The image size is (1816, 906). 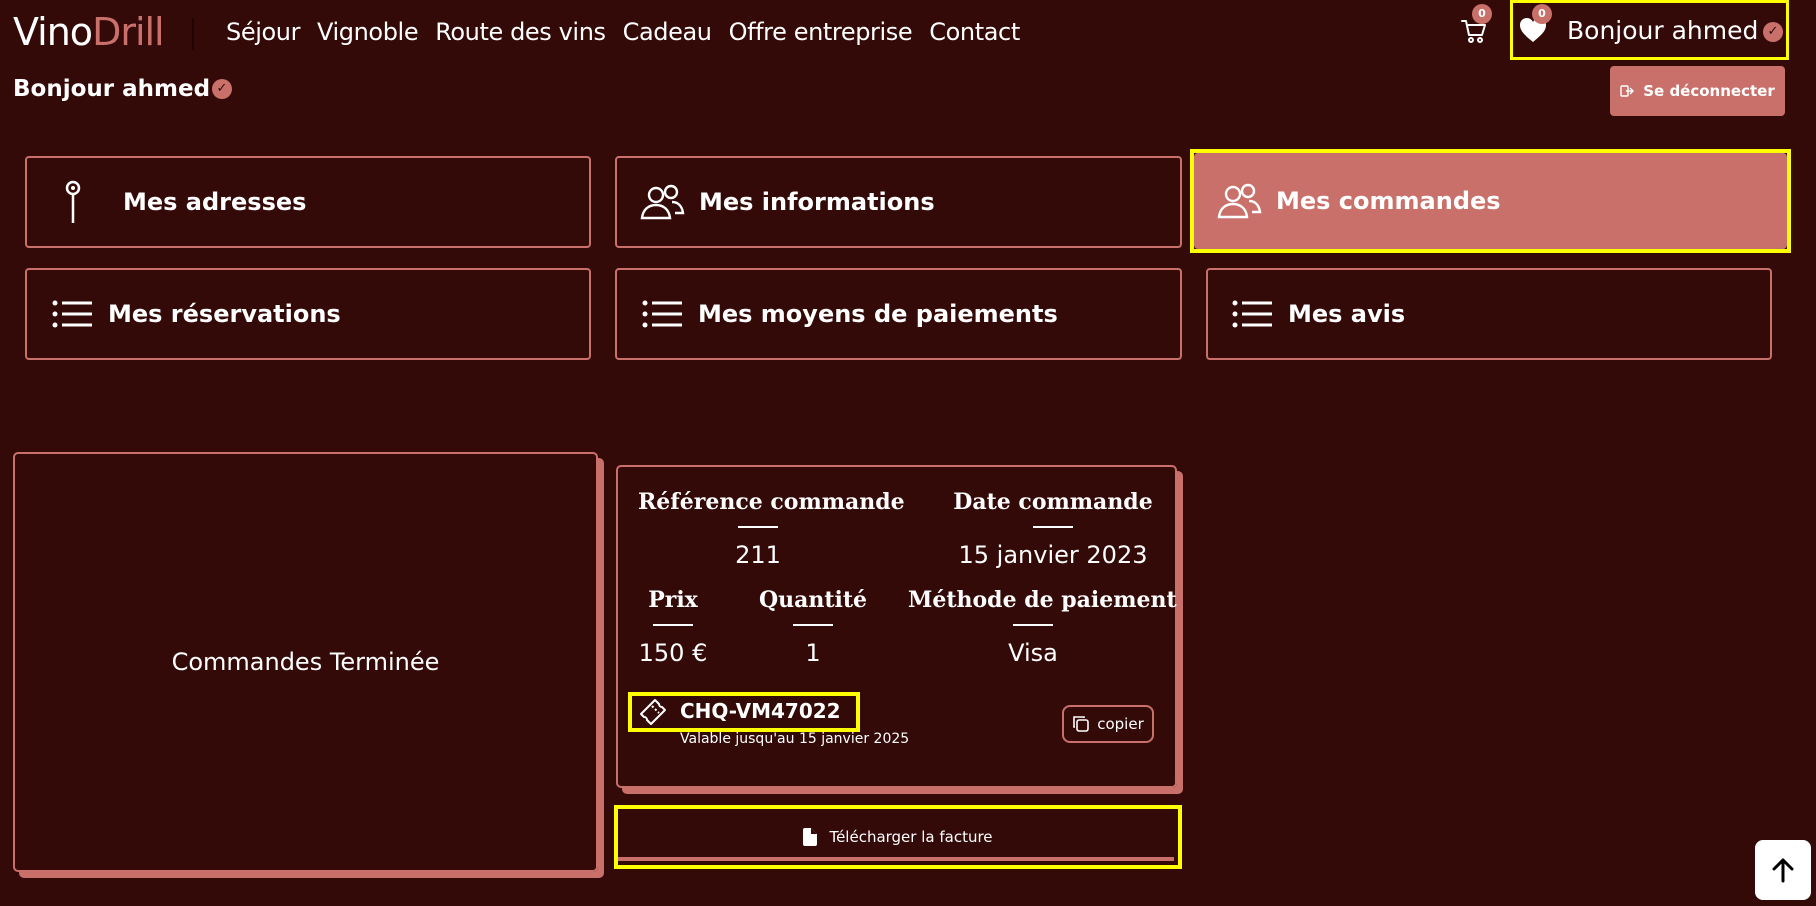 What do you see at coordinates (911, 837) in the screenshot?
I see `download-invoice-label: Télécharger la facture` at bounding box center [911, 837].